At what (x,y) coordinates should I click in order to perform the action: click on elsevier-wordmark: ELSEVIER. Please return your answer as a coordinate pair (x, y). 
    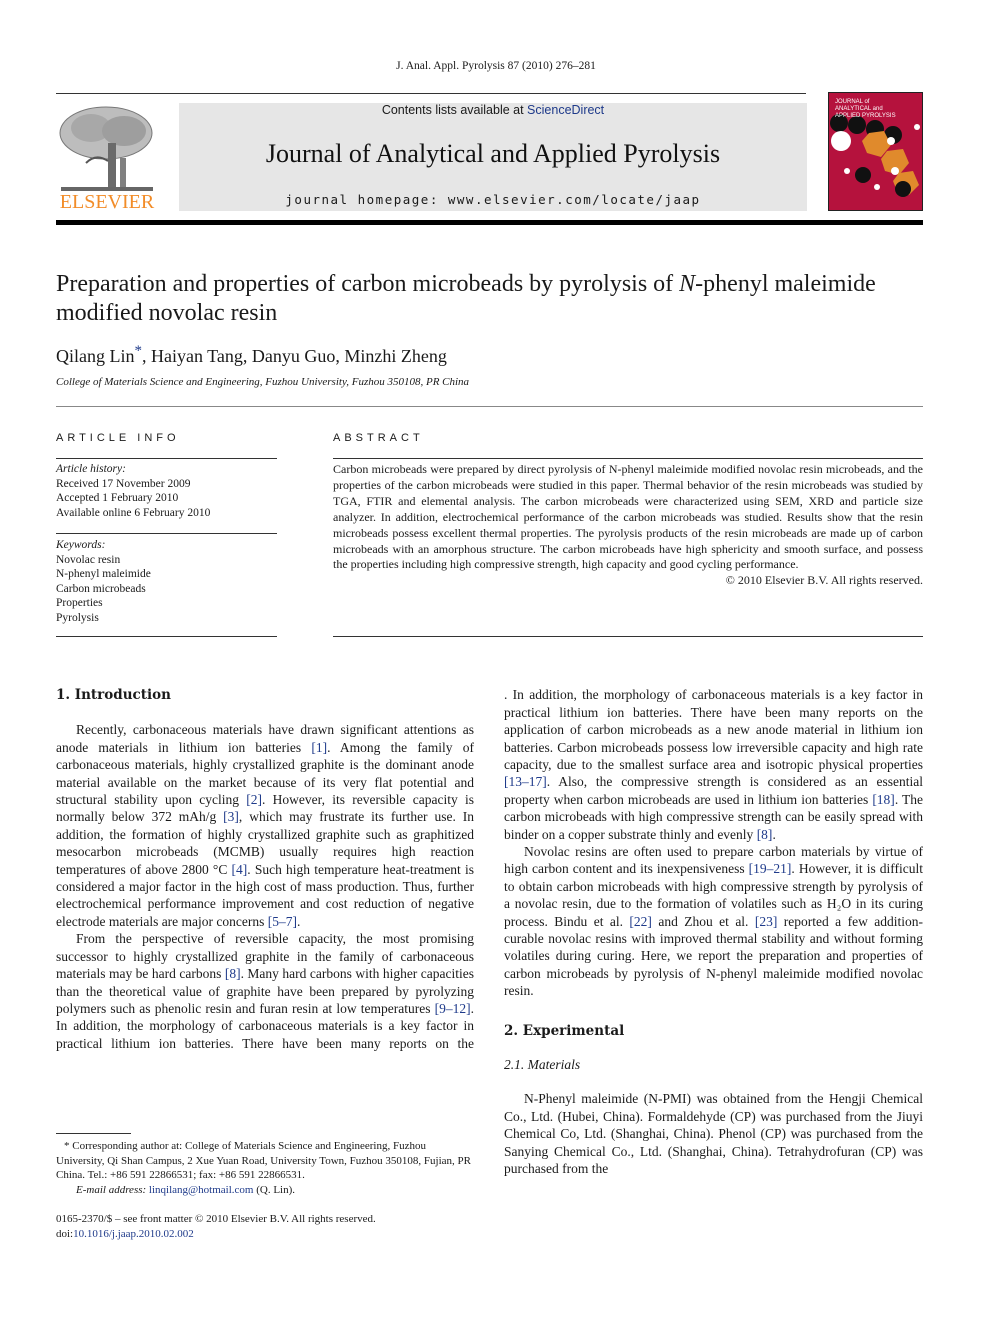
    Looking at the image, I should click on (107, 202).